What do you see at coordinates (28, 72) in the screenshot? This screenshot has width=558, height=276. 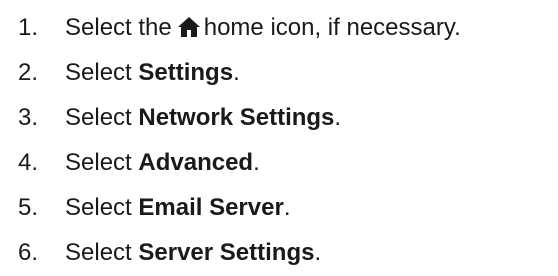 I see `step-number: 2.` at bounding box center [28, 72].